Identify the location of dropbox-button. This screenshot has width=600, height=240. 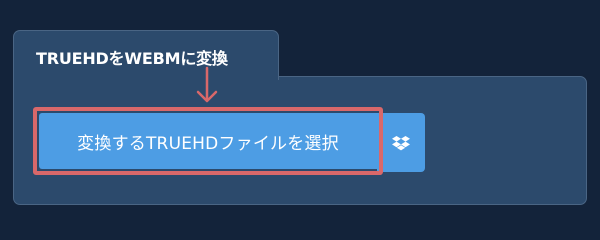
(401, 142).